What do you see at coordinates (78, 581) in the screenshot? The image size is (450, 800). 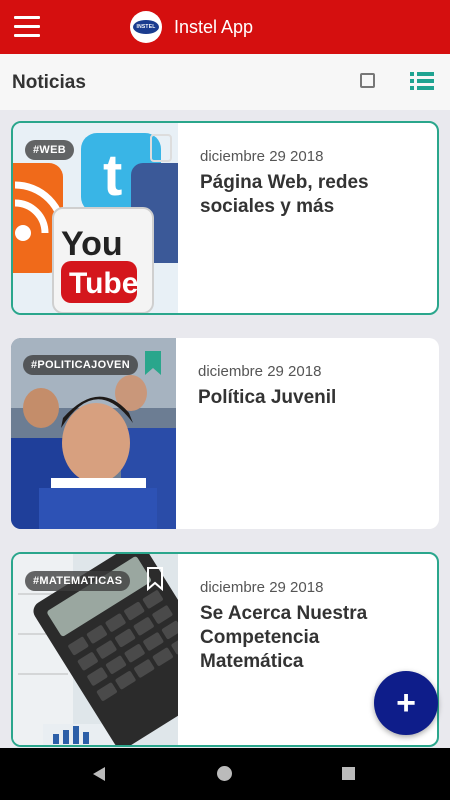 I see `news-tag: #MATEMATICAS` at bounding box center [78, 581].